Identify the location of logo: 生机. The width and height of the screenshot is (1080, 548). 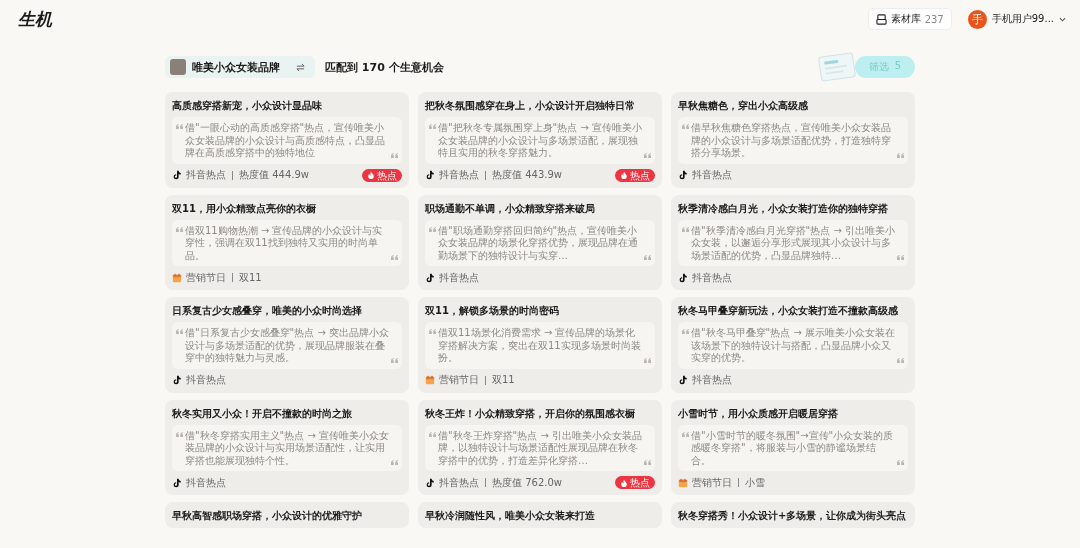
(35, 19).